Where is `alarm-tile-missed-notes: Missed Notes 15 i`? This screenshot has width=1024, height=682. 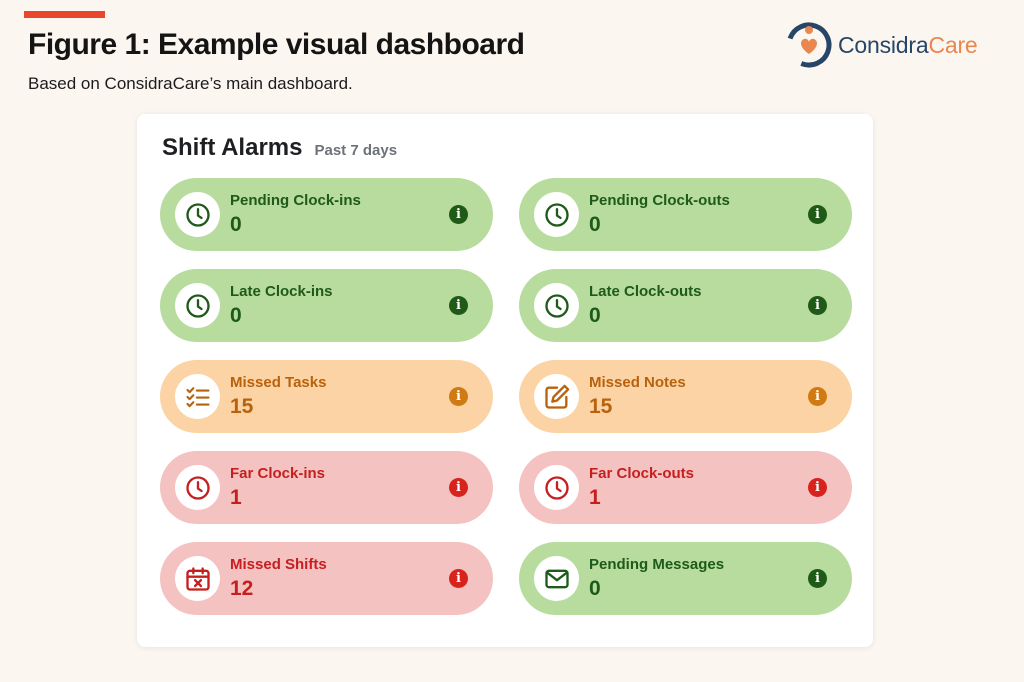 alarm-tile-missed-notes: Missed Notes 15 i is located at coordinates (685, 396).